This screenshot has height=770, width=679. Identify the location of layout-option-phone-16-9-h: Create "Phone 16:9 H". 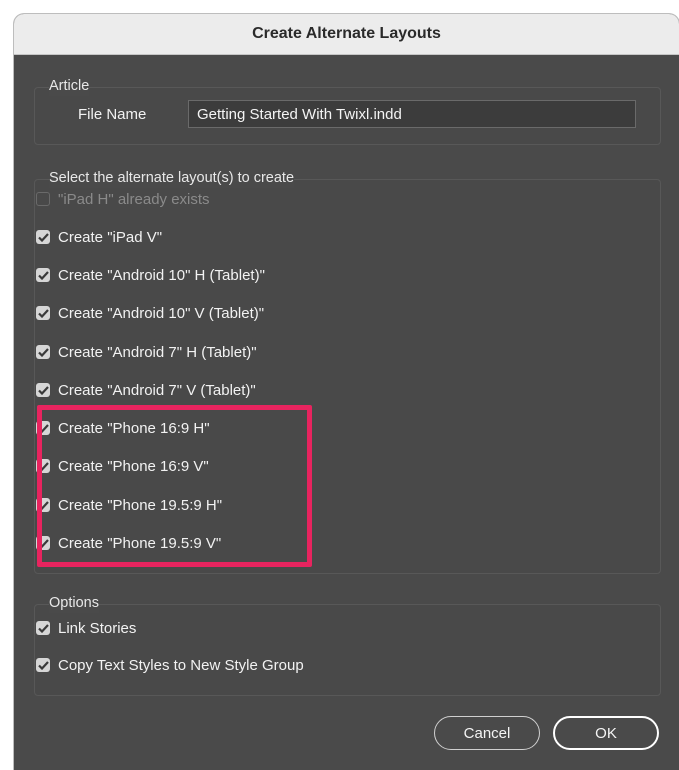
(123, 428).